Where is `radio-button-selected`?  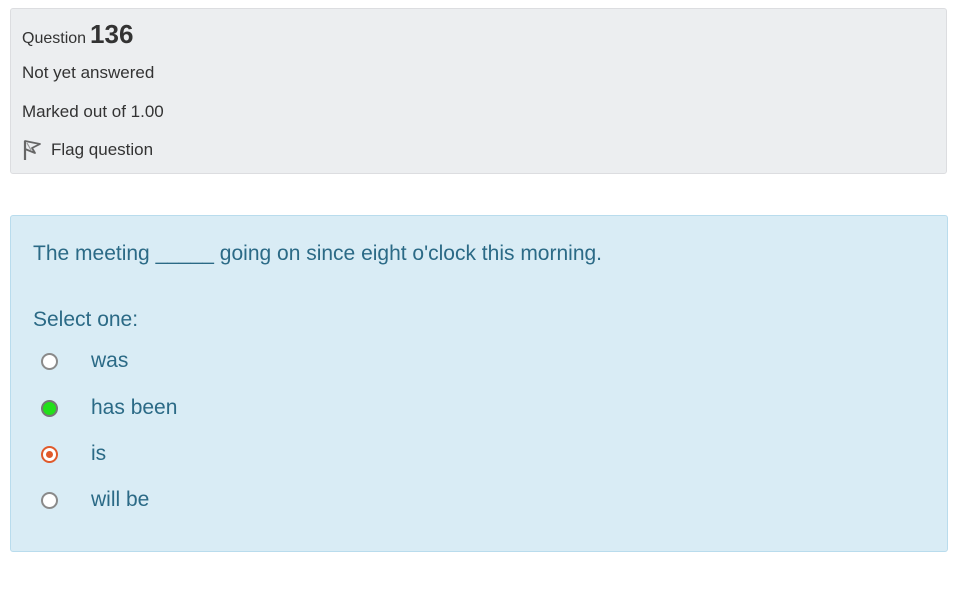
radio-button-selected is located at coordinates (49, 454).